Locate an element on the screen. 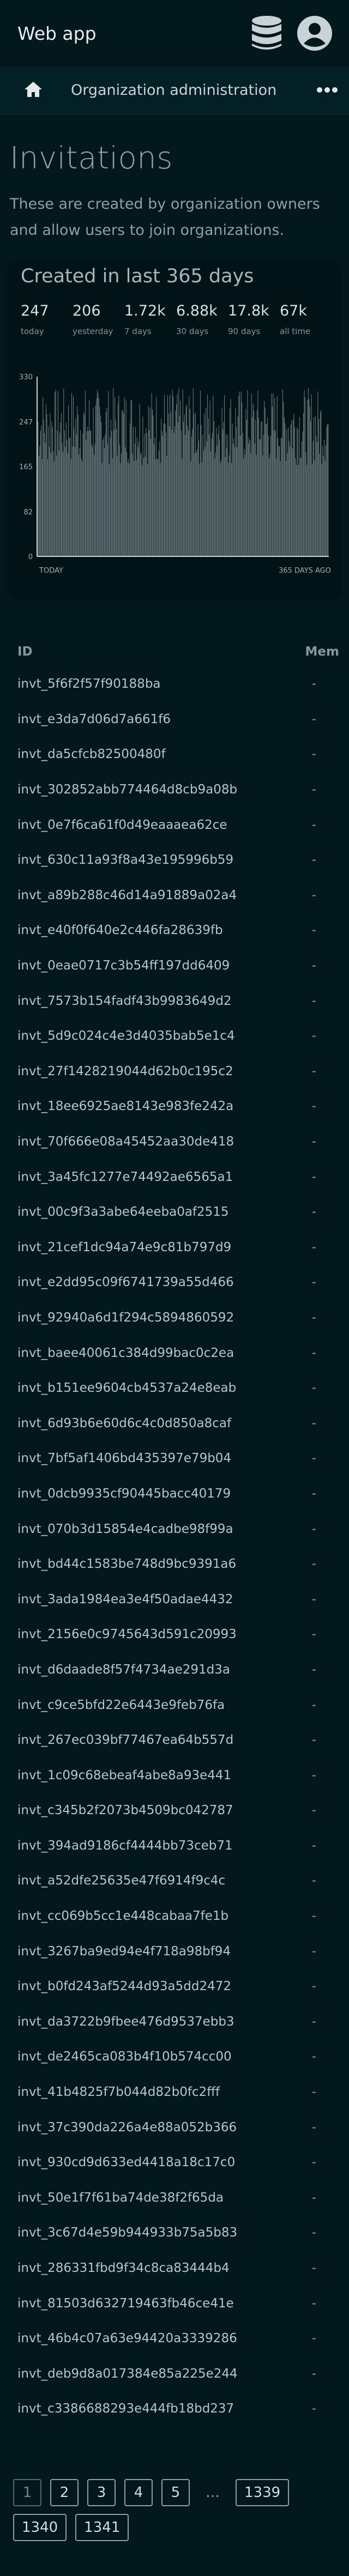 The width and height of the screenshot is (349, 2576). table-row: invt_d6daade8f57f4734ae291d3a - is located at coordinates (174, 1670).